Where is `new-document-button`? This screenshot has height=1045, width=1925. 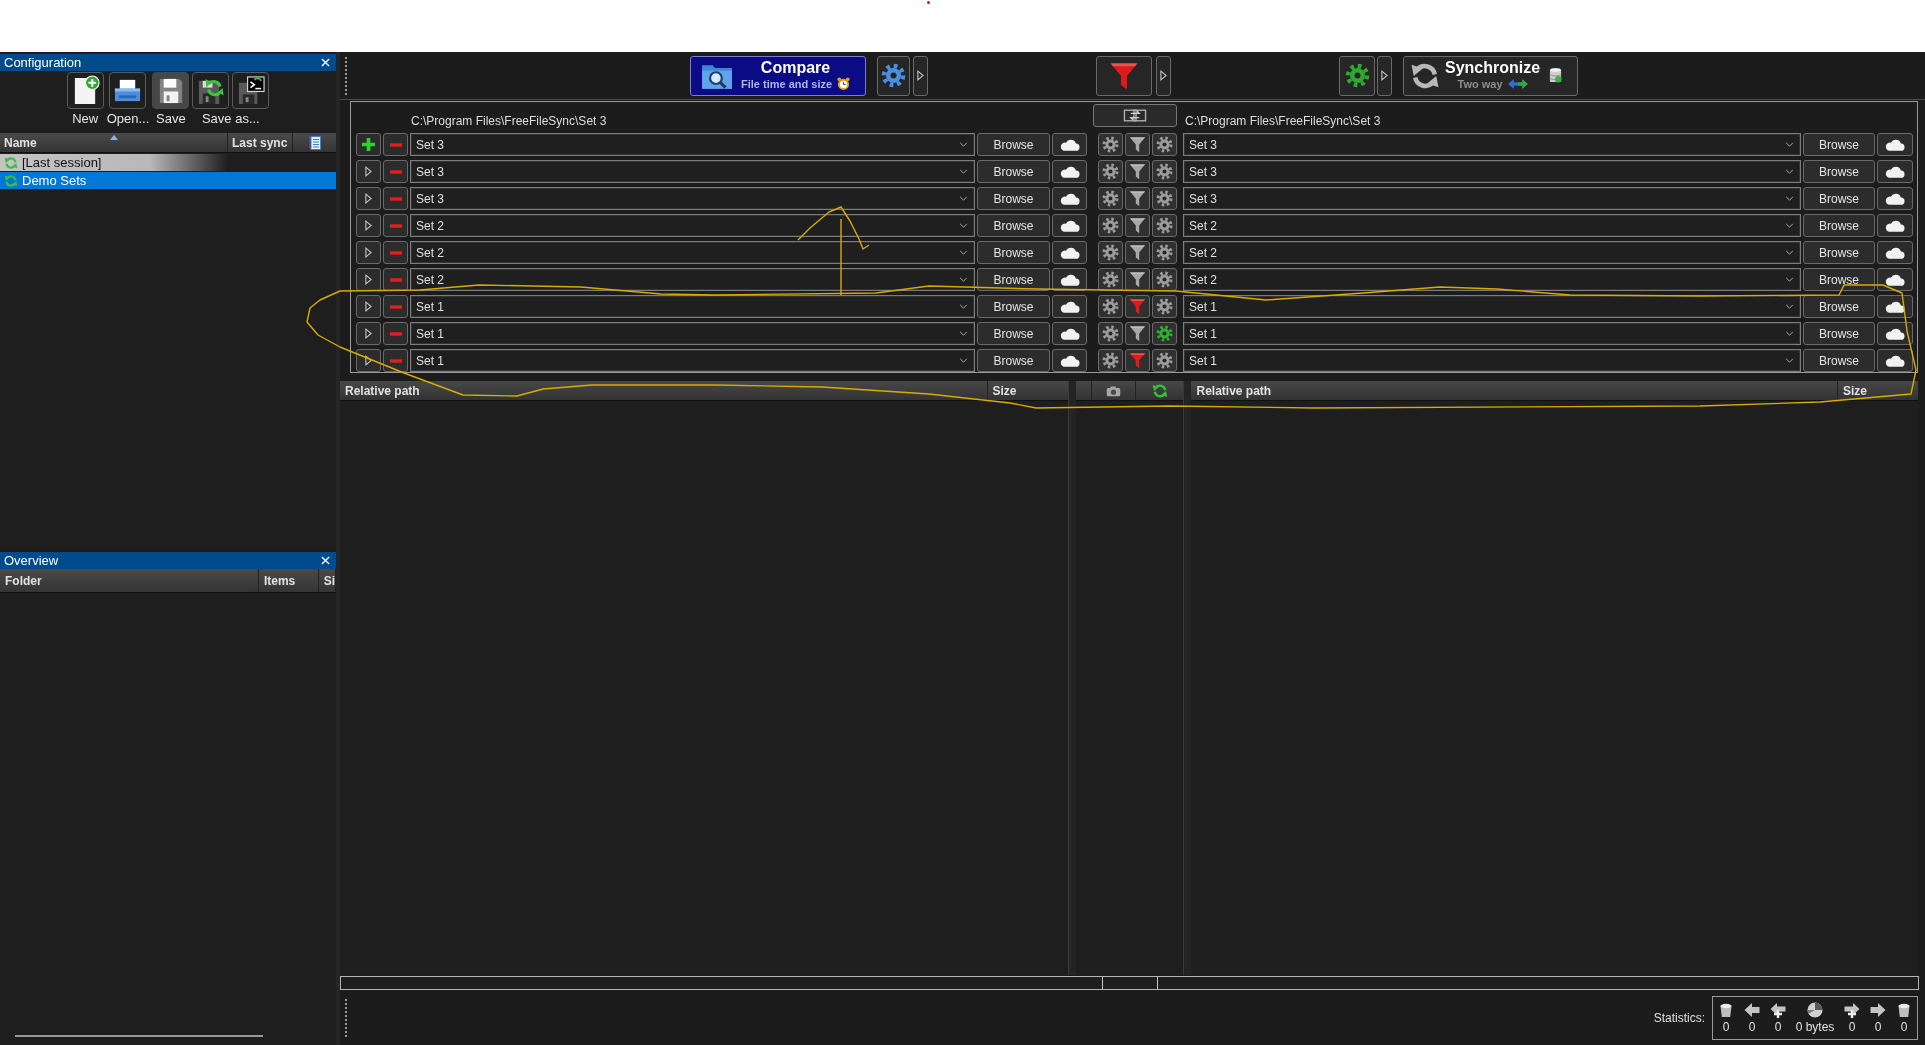 new-document-button is located at coordinates (85, 90).